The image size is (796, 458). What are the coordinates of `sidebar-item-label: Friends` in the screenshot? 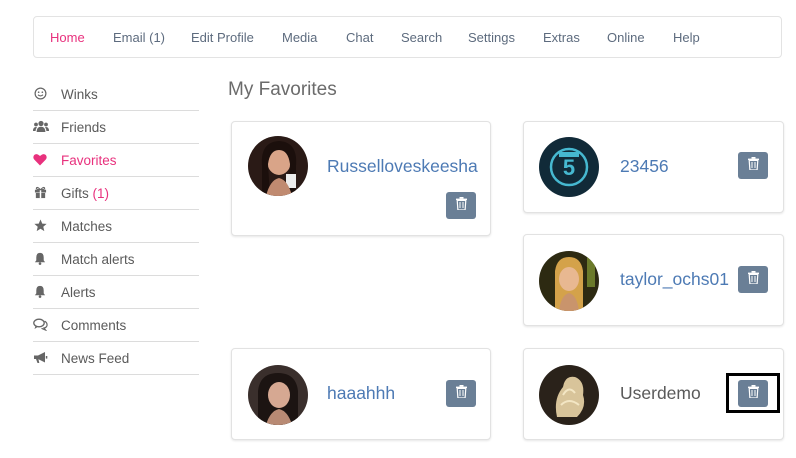 It's located at (84, 127).